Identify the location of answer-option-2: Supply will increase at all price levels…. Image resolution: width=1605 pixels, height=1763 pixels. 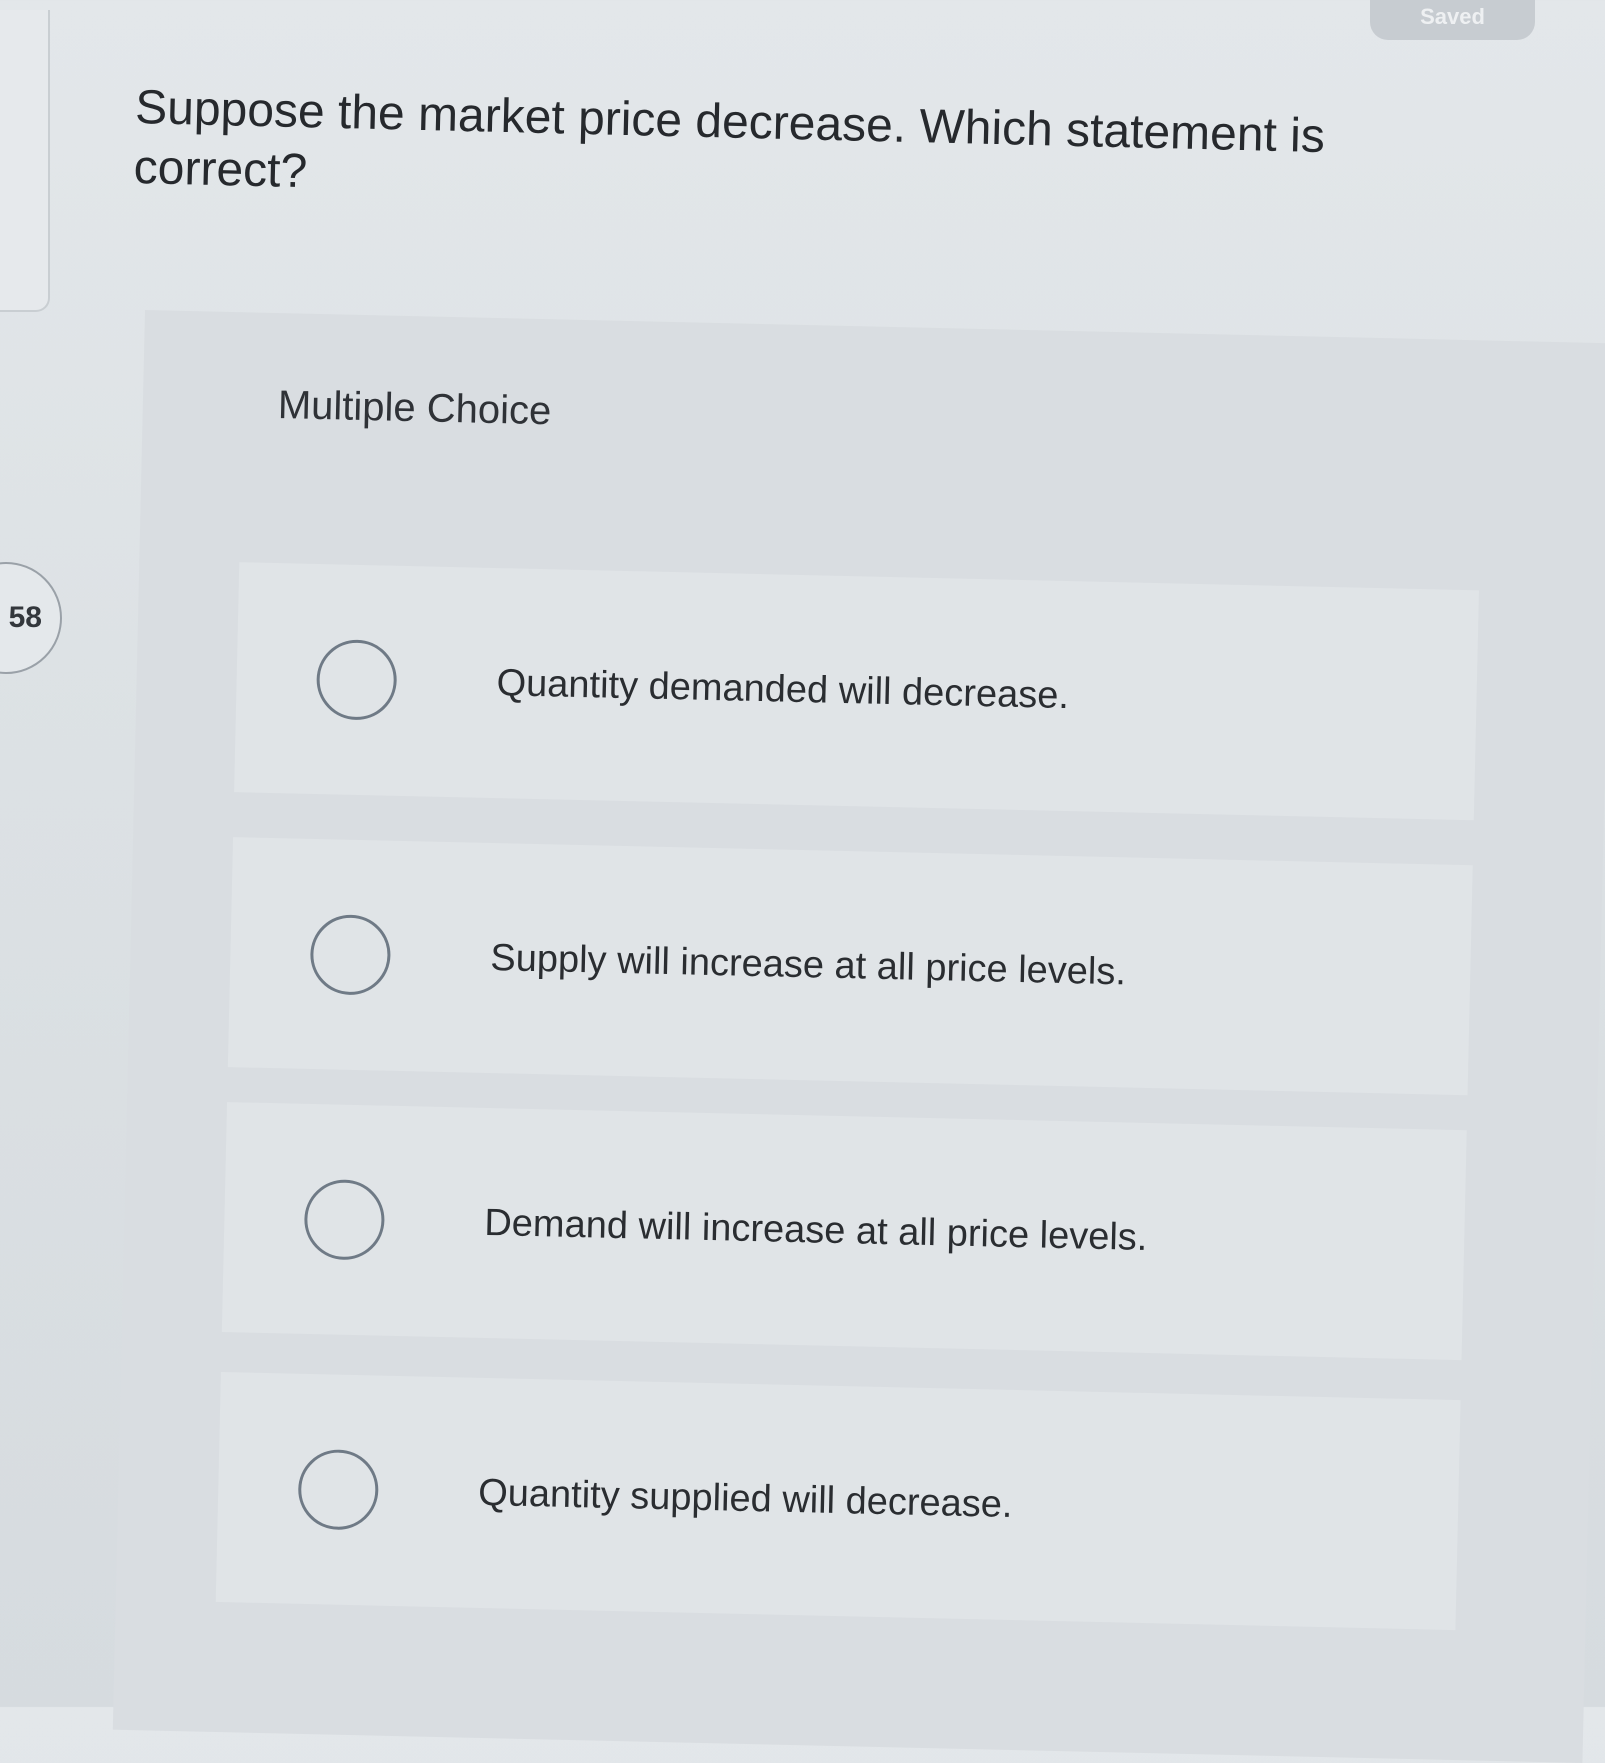
(850, 966).